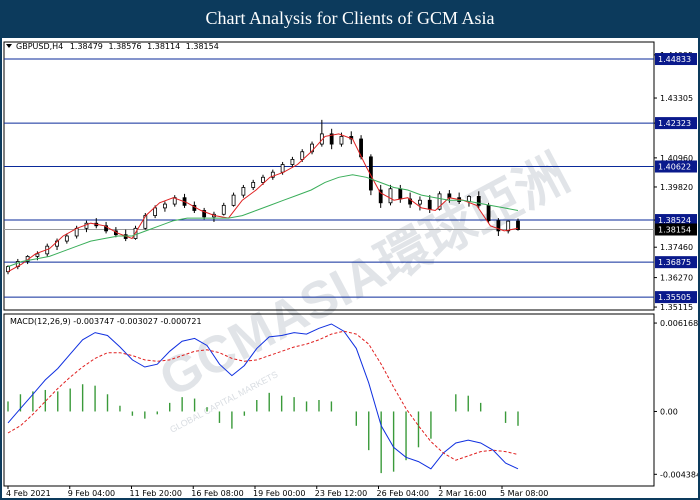 The image size is (700, 500). Describe the element at coordinates (676, 278) in the screenshot. I see `price-axis-label: 1.36270` at that location.